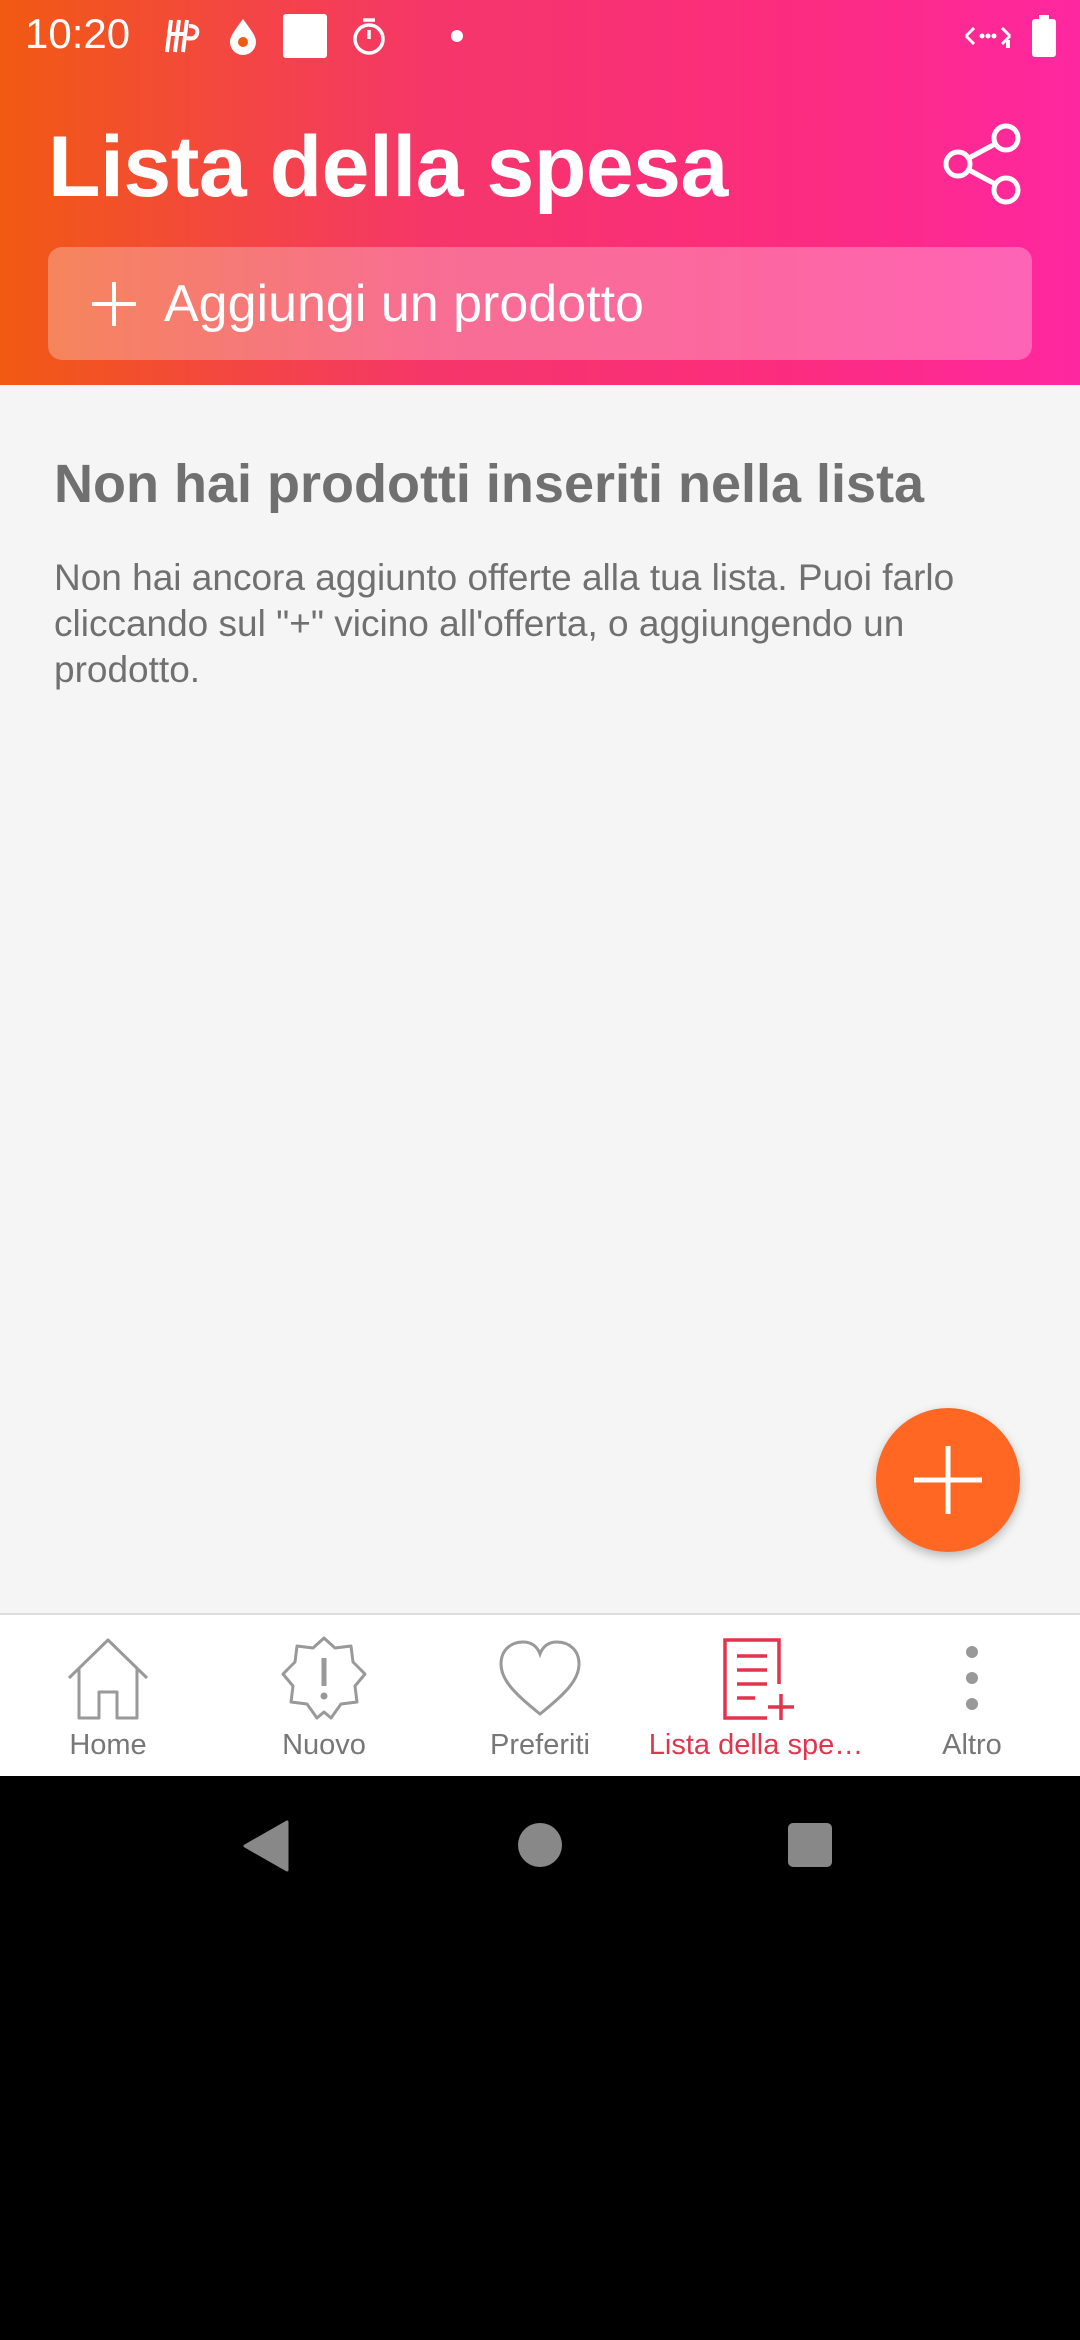 The image size is (1080, 2340). I want to click on timer-icon, so click(369, 36).